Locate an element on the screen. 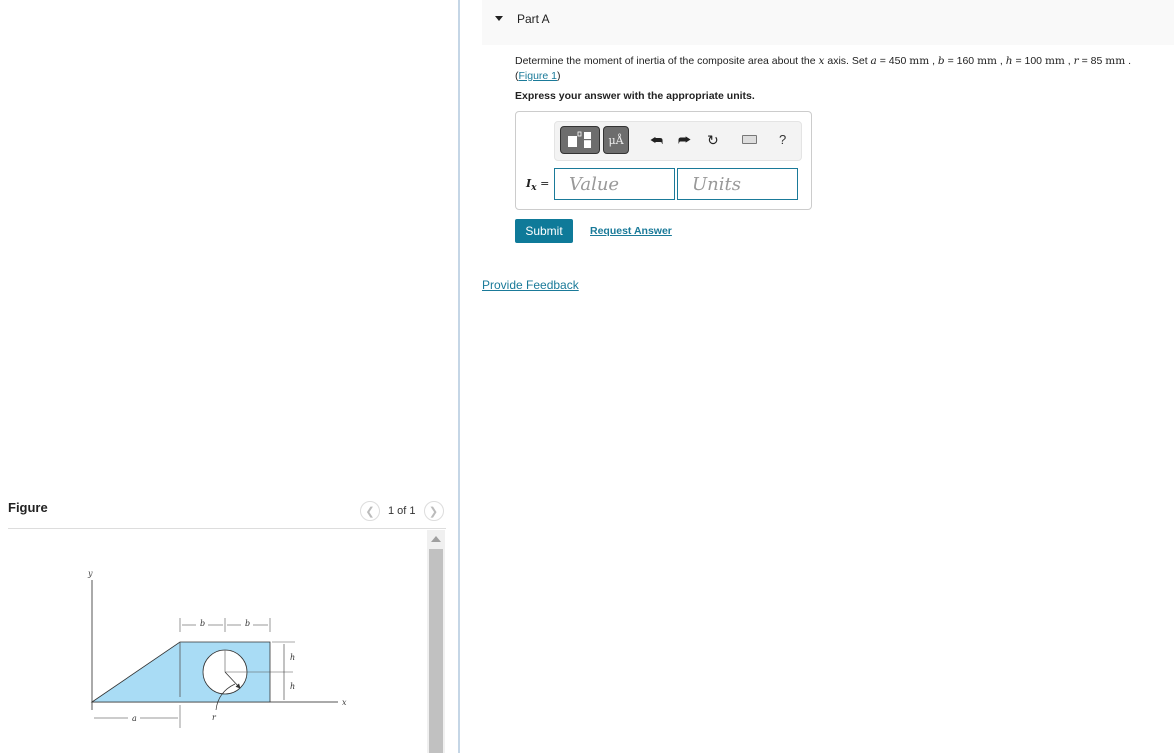 This screenshot has width=1174, height=753. caret-down-icon is located at coordinates (499, 18).